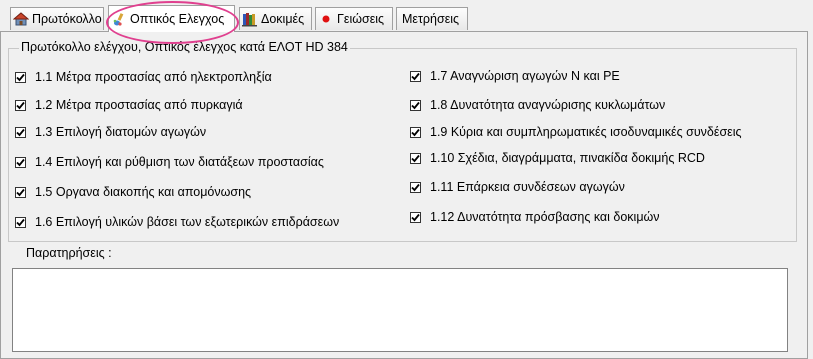 This screenshot has width=813, height=359. Describe the element at coordinates (121, 132) in the screenshot. I see `checkbox-label: 1.3 Επιλογή διατομών αγωγών` at that location.